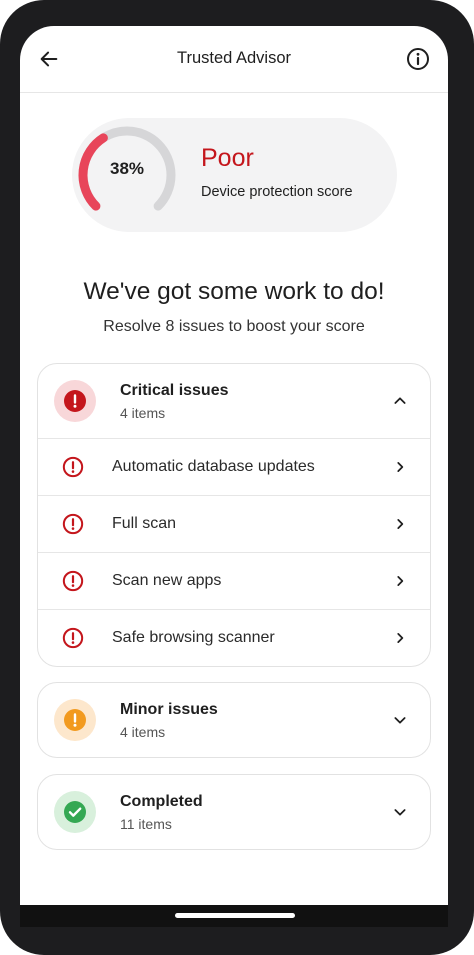  I want to click on issue-row-safe-browsing-scanner: Safe browsing scanner, so click(234, 637).